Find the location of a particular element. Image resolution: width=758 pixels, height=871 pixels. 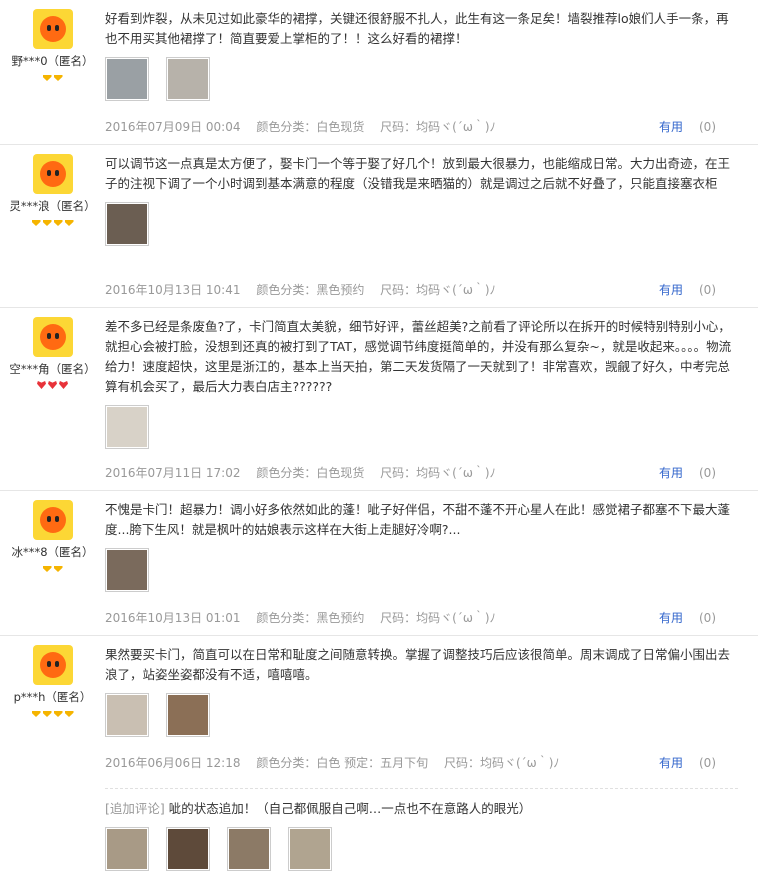

followup-tag: [追加评论] is located at coordinates (135, 808).